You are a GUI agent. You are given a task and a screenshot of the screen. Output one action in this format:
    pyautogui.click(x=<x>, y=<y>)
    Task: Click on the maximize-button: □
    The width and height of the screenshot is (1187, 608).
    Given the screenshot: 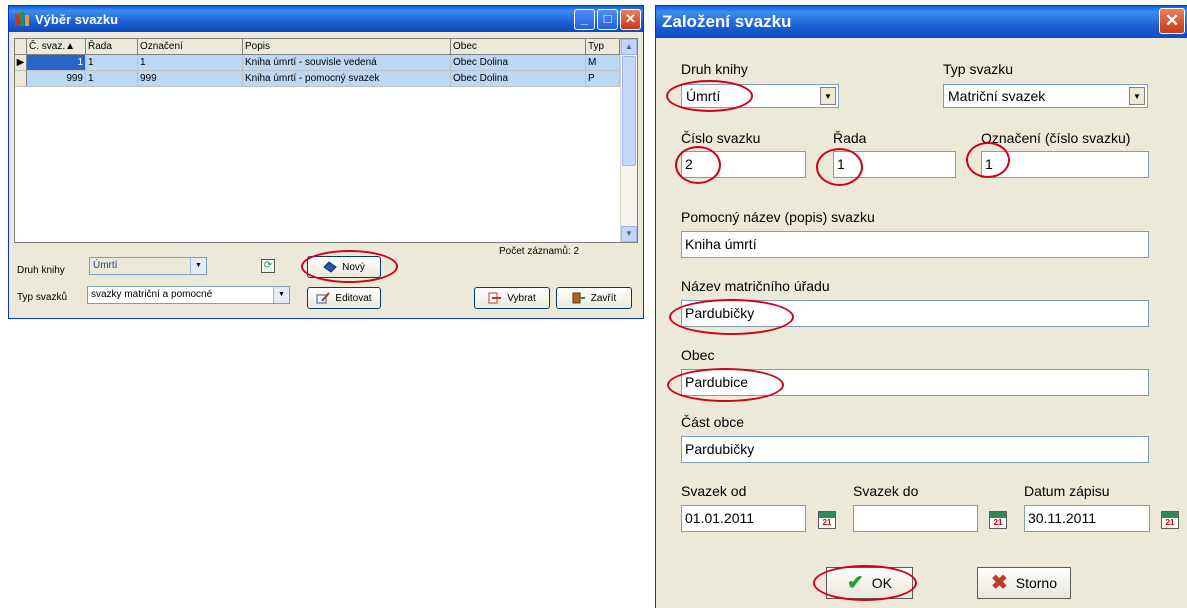 What is the action you would take?
    pyautogui.click(x=607, y=19)
    